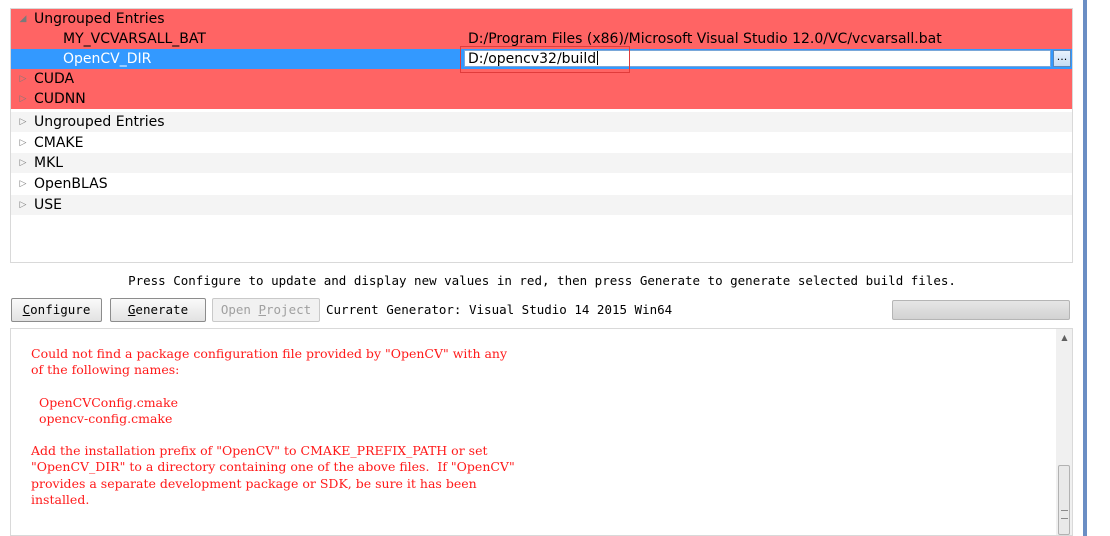  Describe the element at coordinates (48, 205) in the screenshot. I see `group-label: USE` at that location.